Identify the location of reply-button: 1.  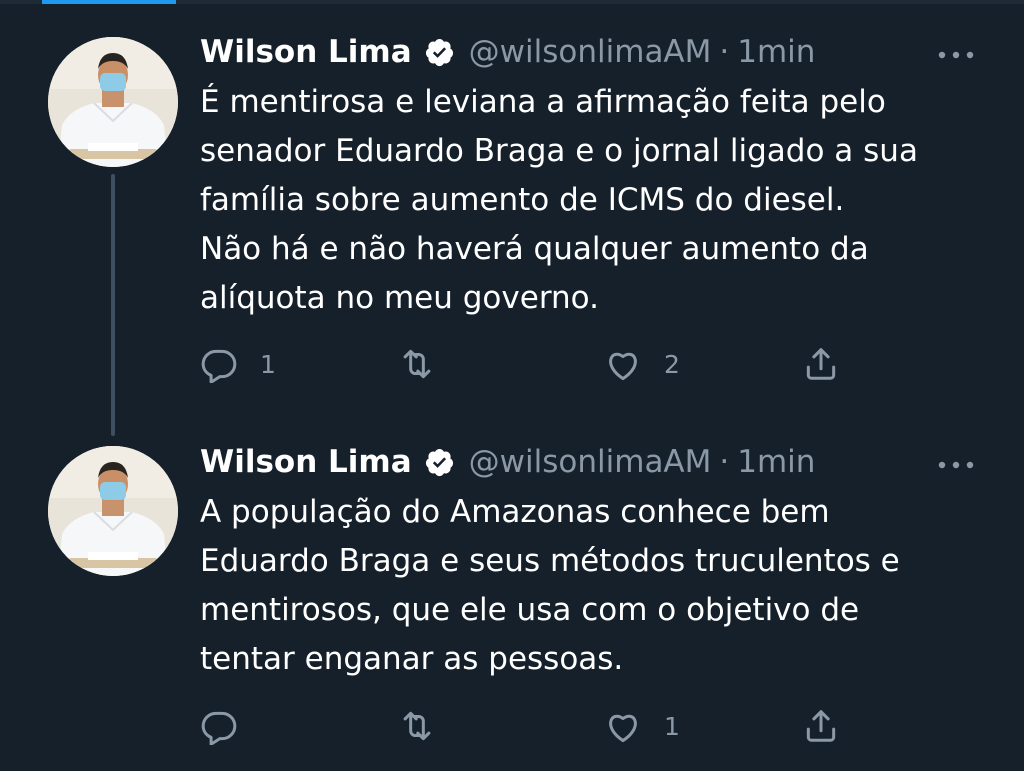
(238, 364).